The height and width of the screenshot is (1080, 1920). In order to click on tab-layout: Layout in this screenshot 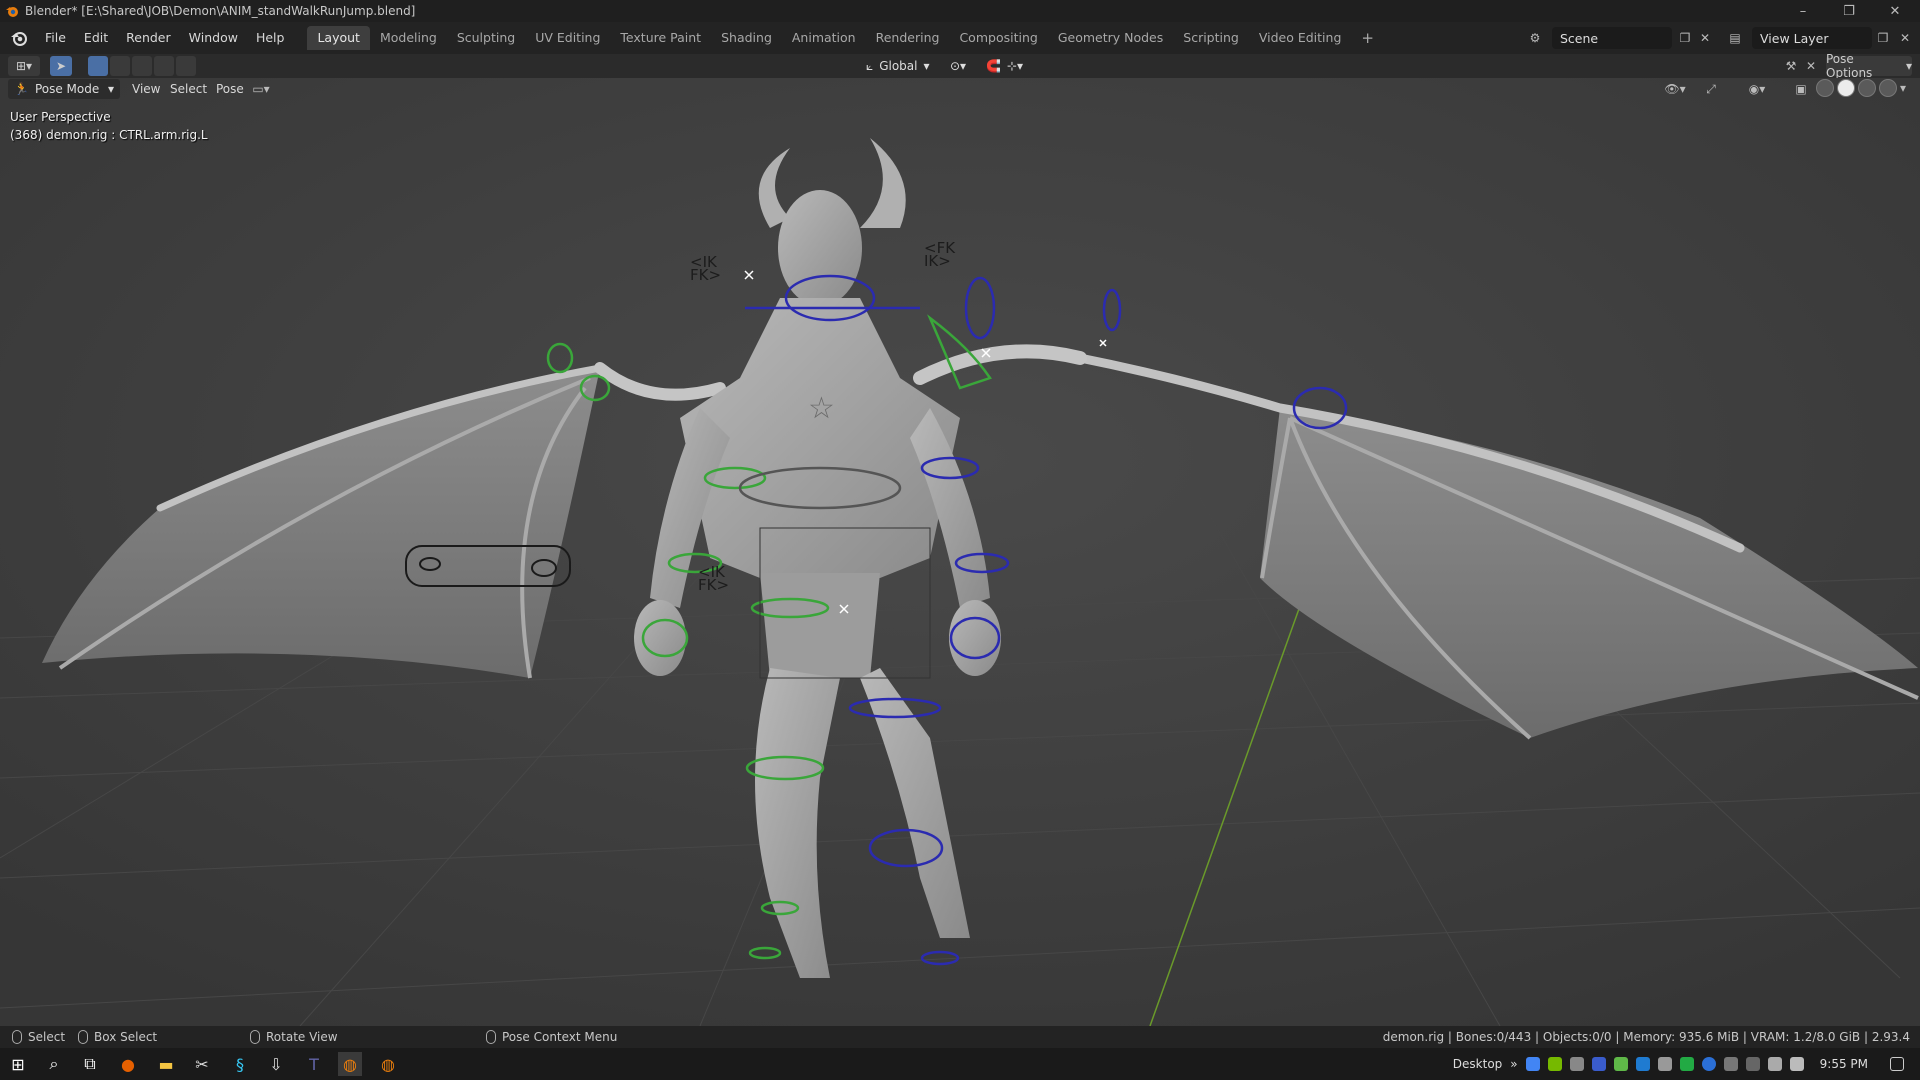, I will do `click(338, 38)`.